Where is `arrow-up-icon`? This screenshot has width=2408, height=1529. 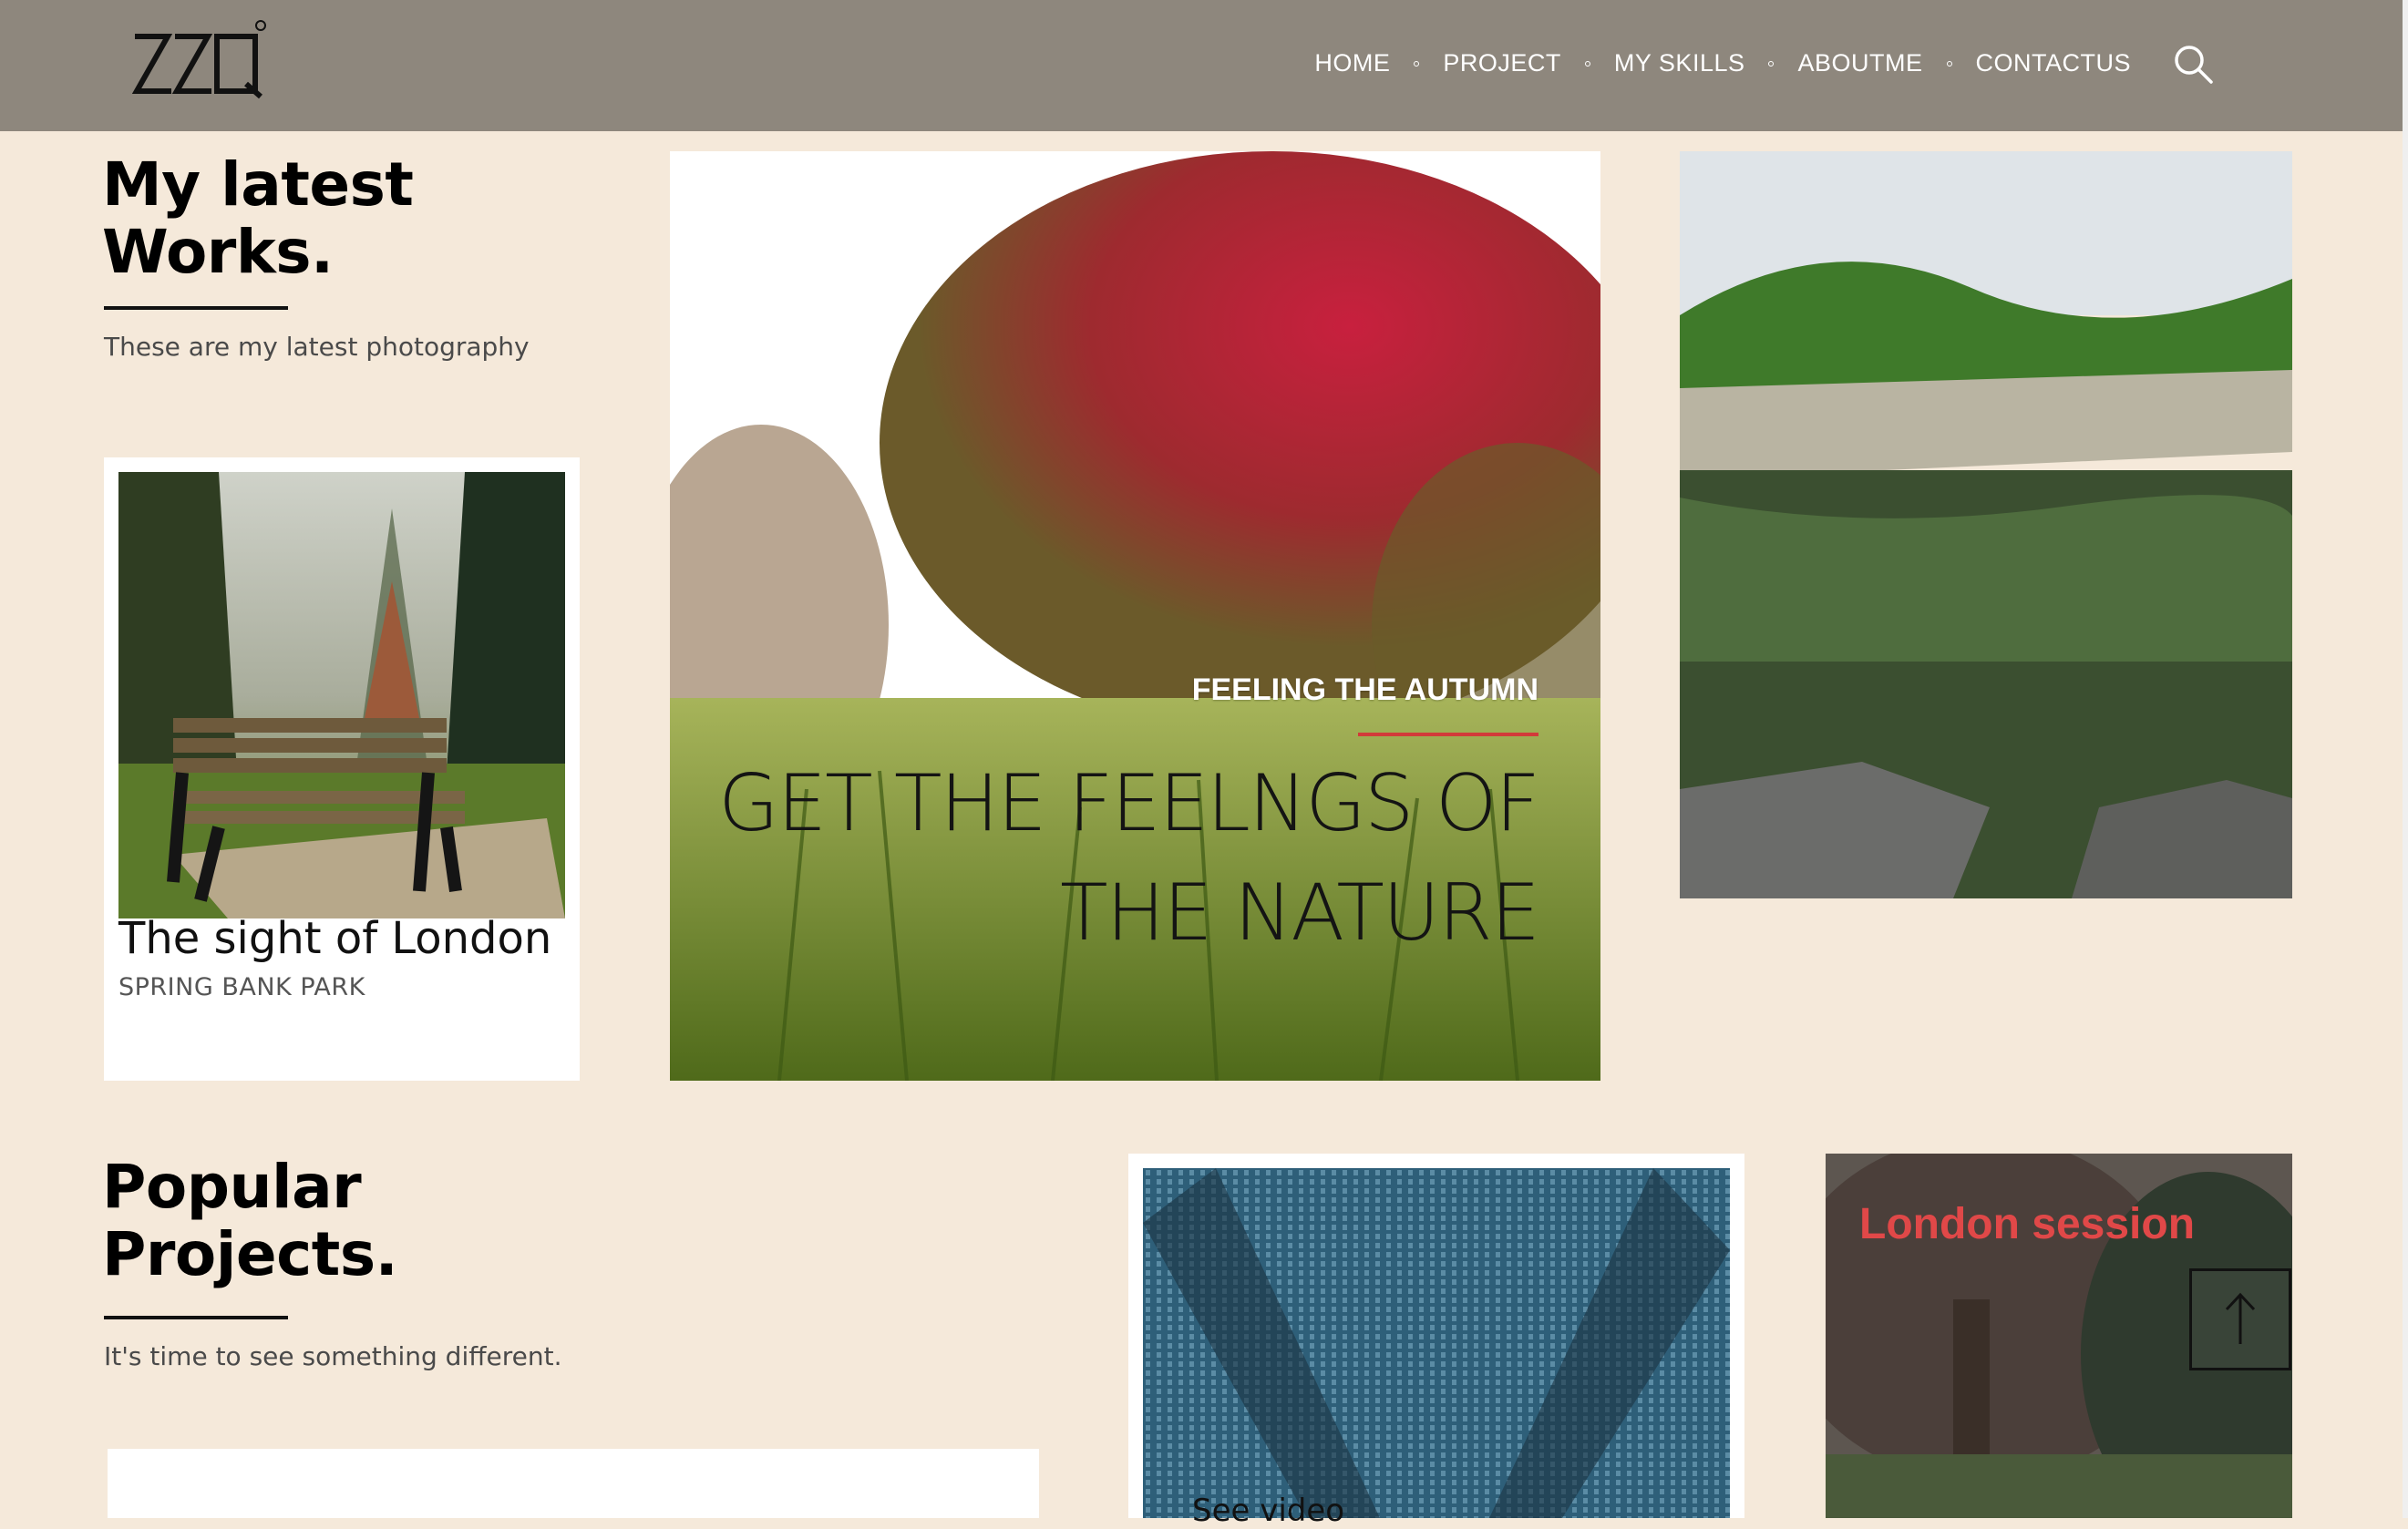 arrow-up-icon is located at coordinates (2241, 1318).